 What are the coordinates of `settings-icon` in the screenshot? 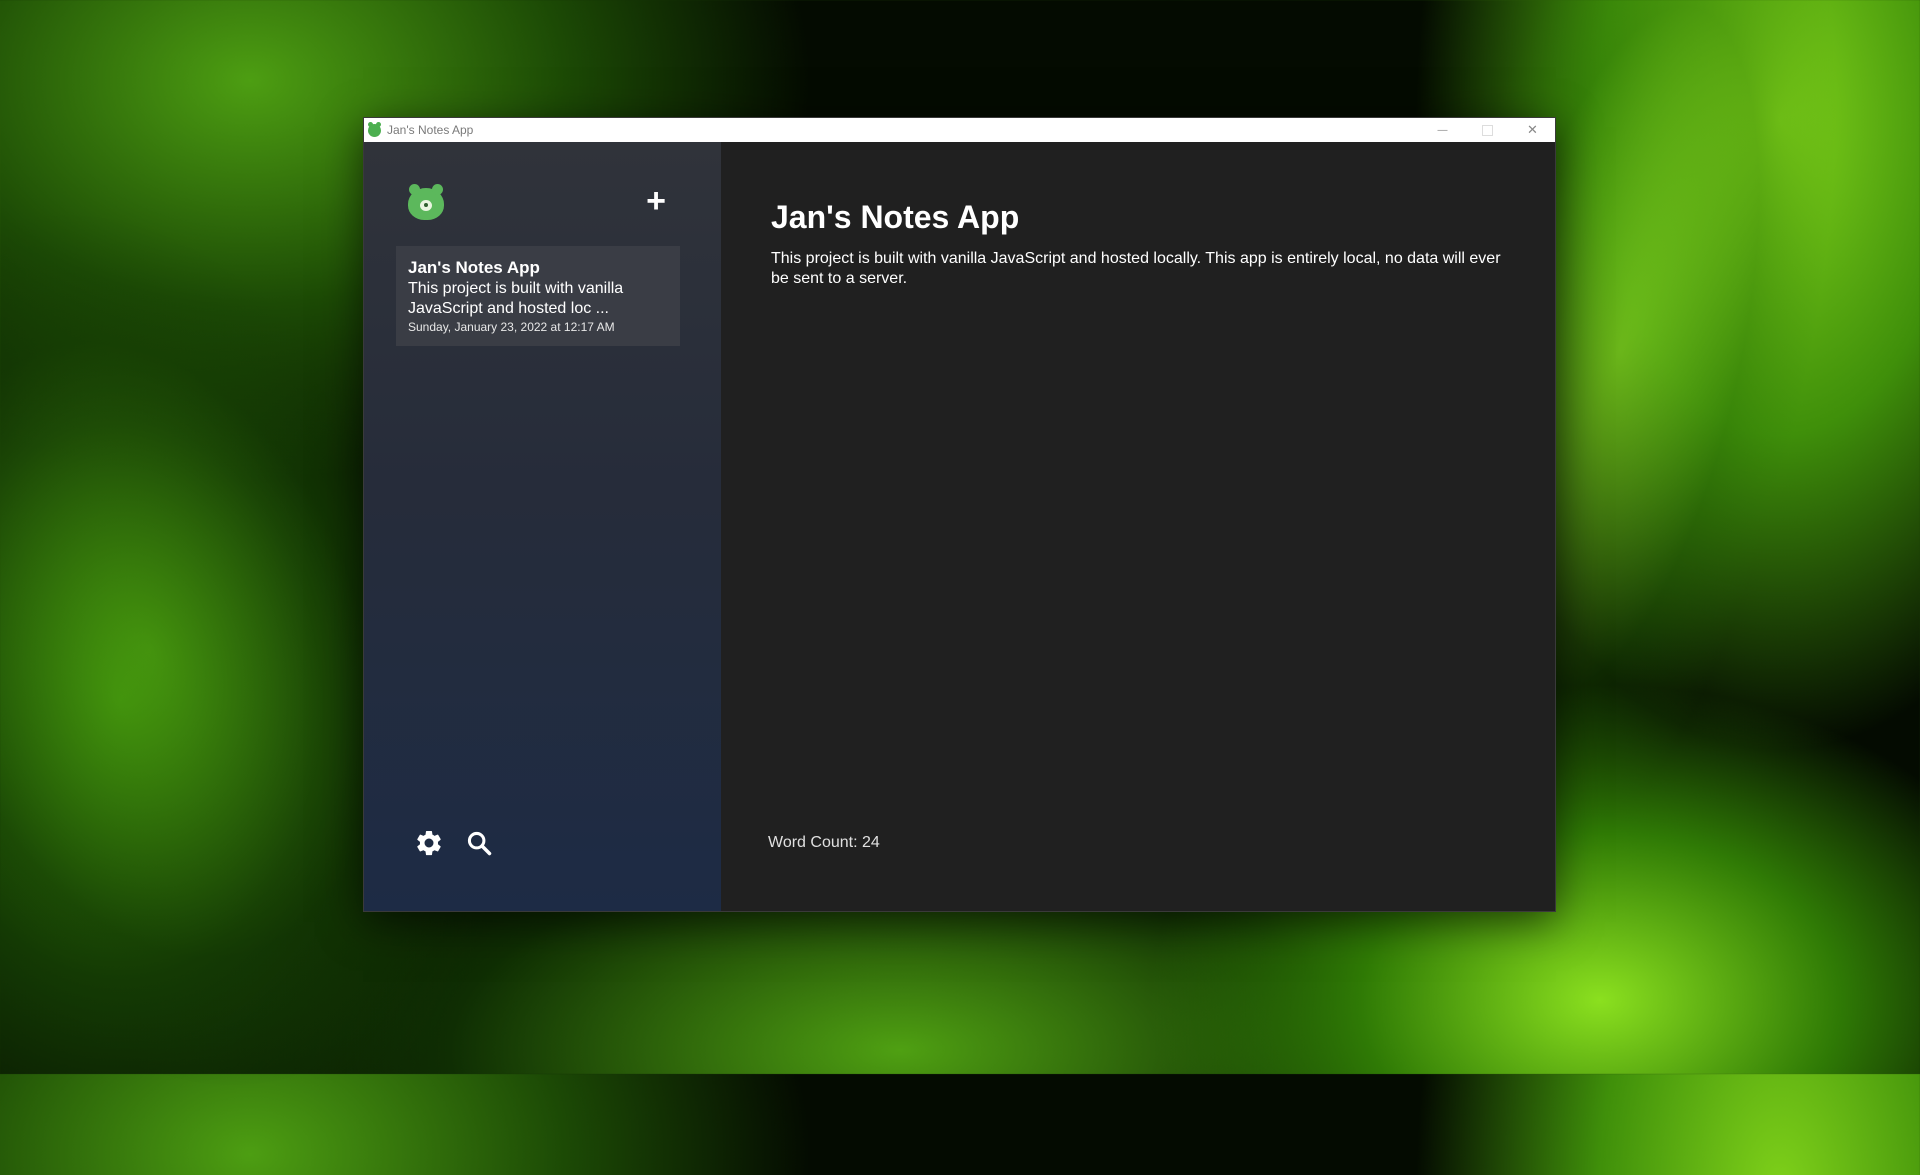 It's located at (429, 843).